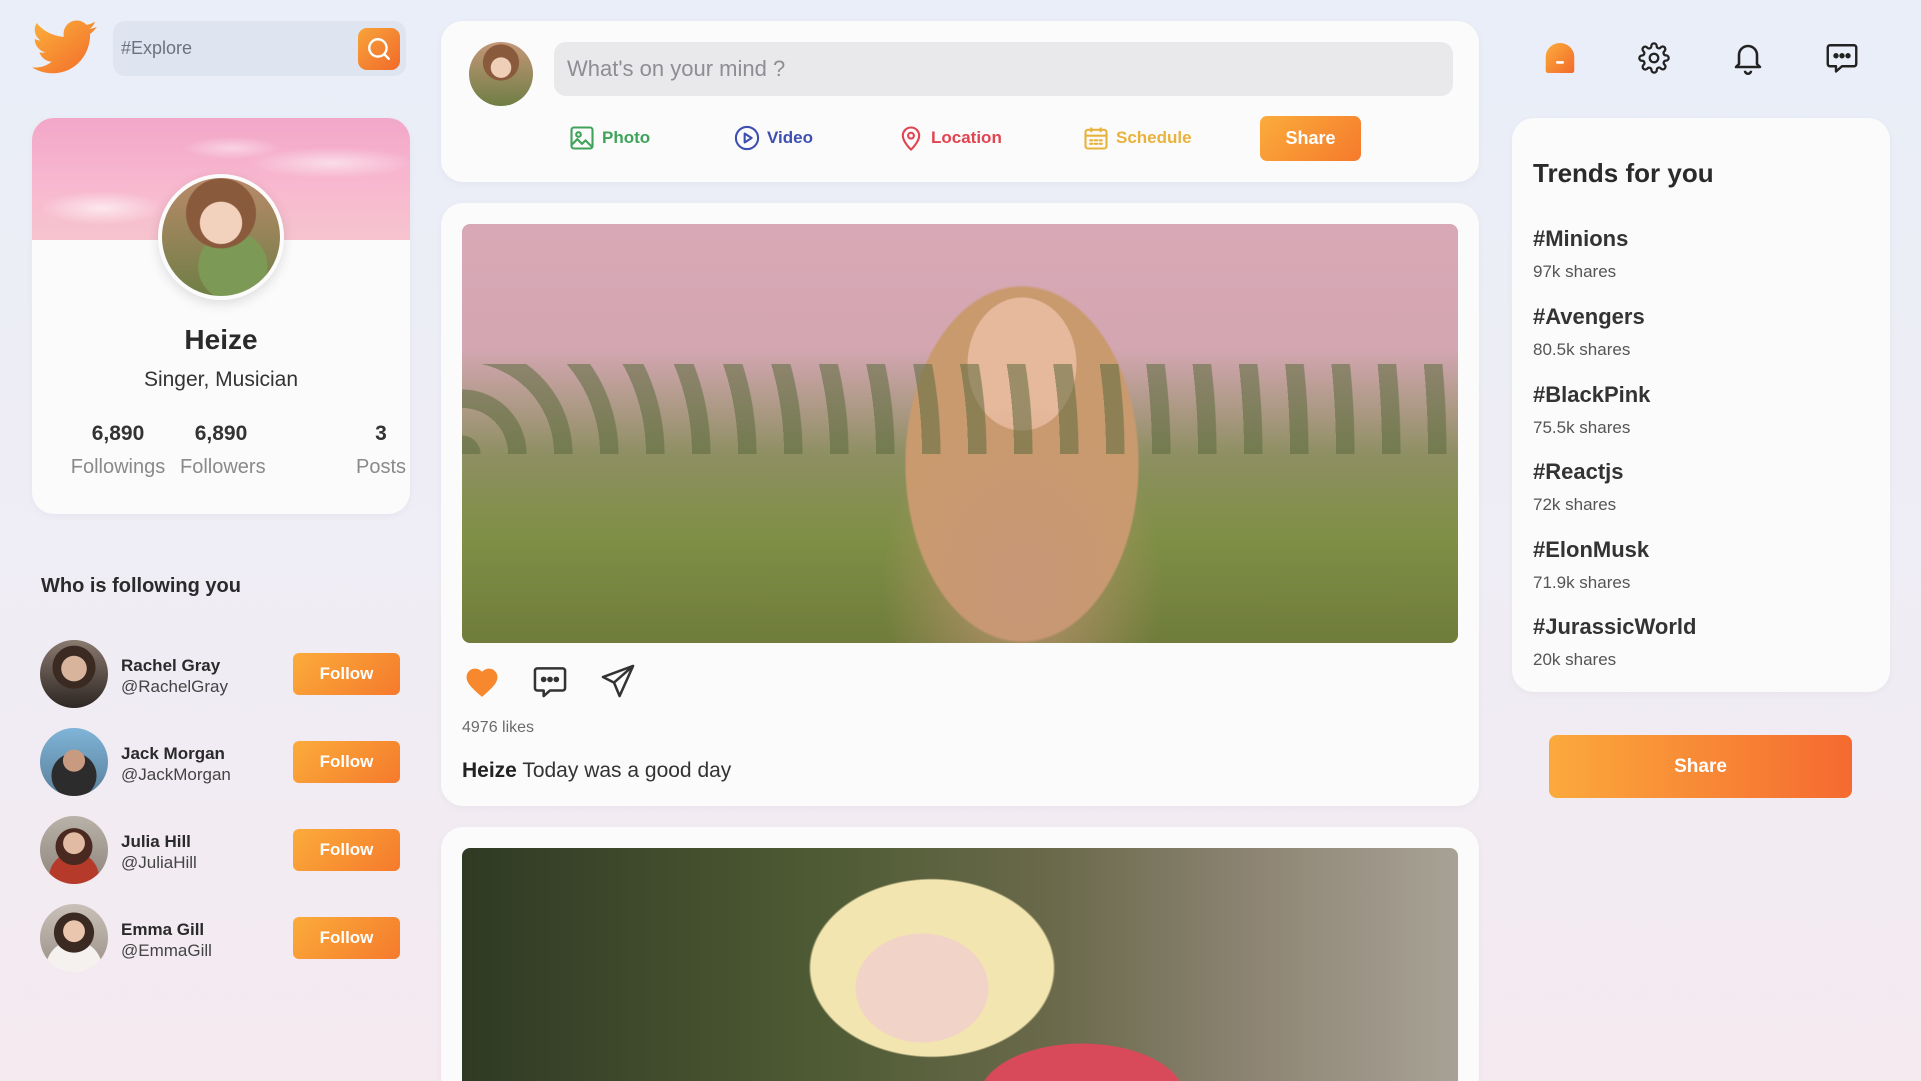 The height and width of the screenshot is (1081, 1921). Describe the element at coordinates (1615, 626) in the screenshot. I see `trend-tag: #JurassicWorld` at that location.